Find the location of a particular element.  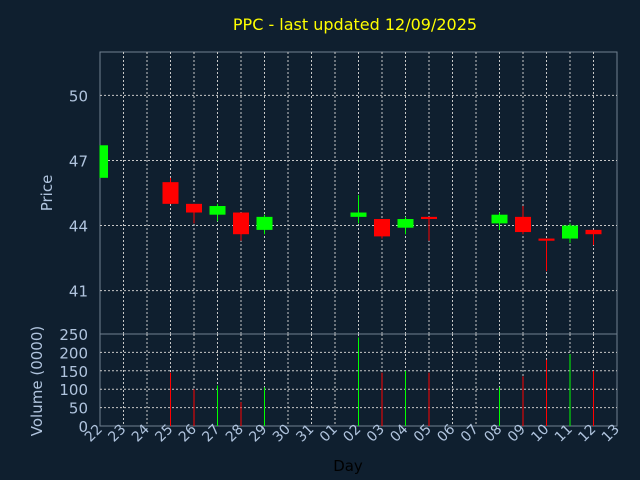

x-tick-label: 02 is located at coordinates (352, 434).